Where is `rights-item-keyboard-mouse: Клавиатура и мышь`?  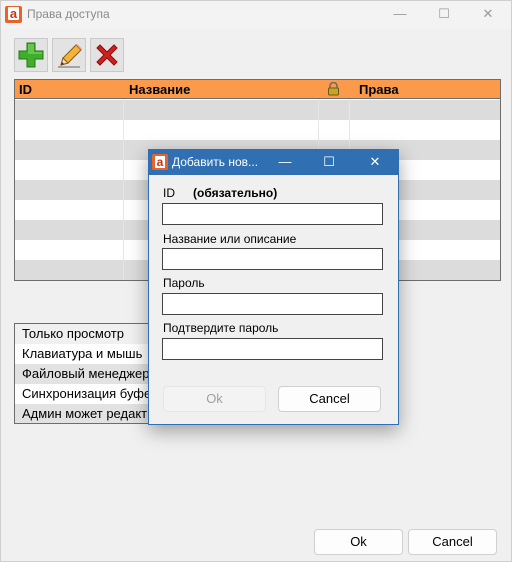 rights-item-keyboard-mouse: Клавиатура и мышь is located at coordinates (84, 354).